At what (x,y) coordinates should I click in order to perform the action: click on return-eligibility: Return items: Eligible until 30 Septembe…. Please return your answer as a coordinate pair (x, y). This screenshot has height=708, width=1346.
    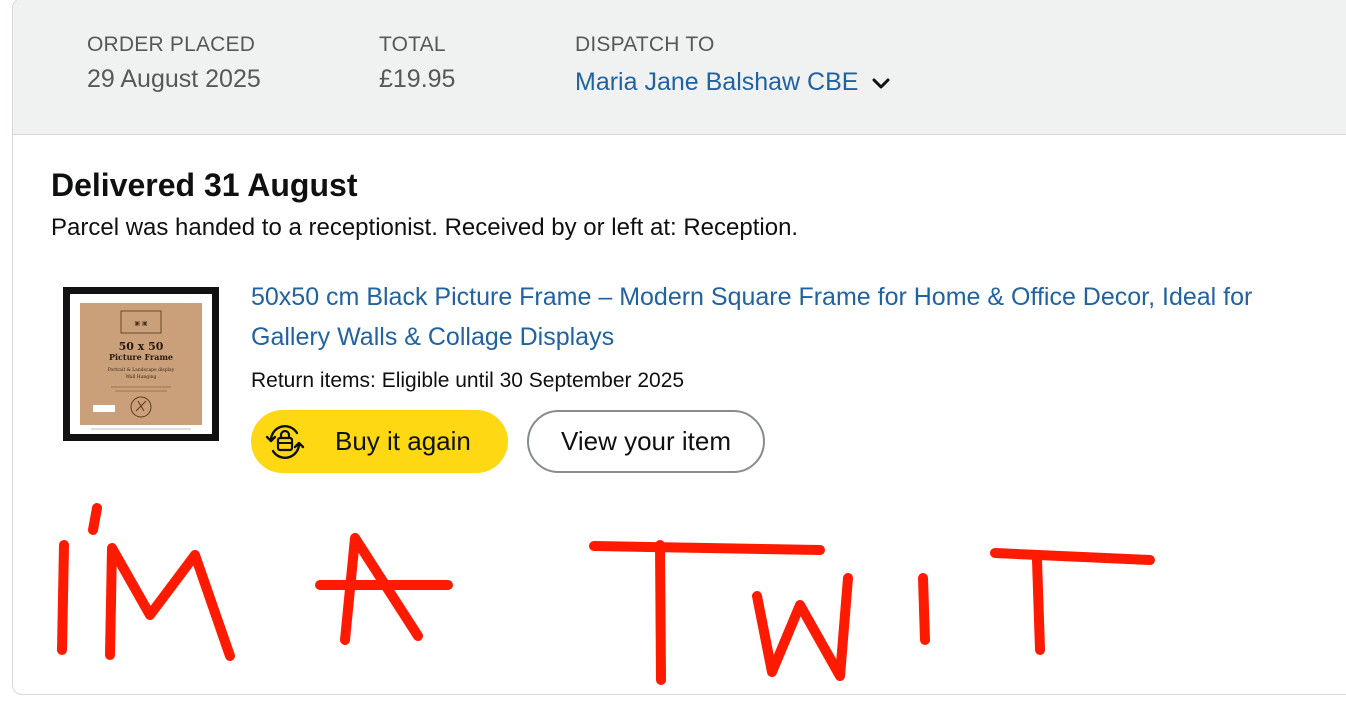
    Looking at the image, I should click on (468, 380).